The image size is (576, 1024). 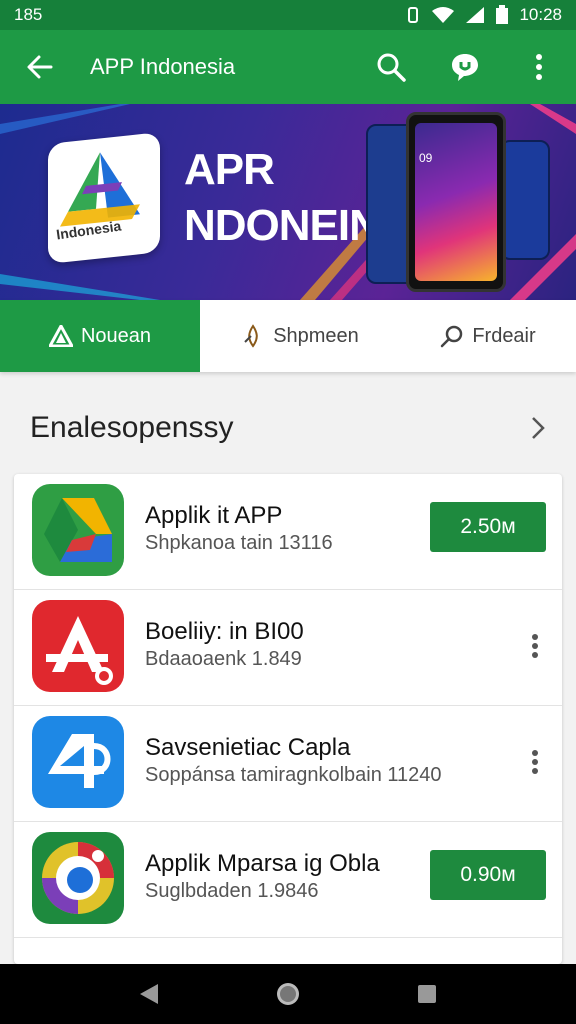 I want to click on chat-button, so click(x=465, y=67).